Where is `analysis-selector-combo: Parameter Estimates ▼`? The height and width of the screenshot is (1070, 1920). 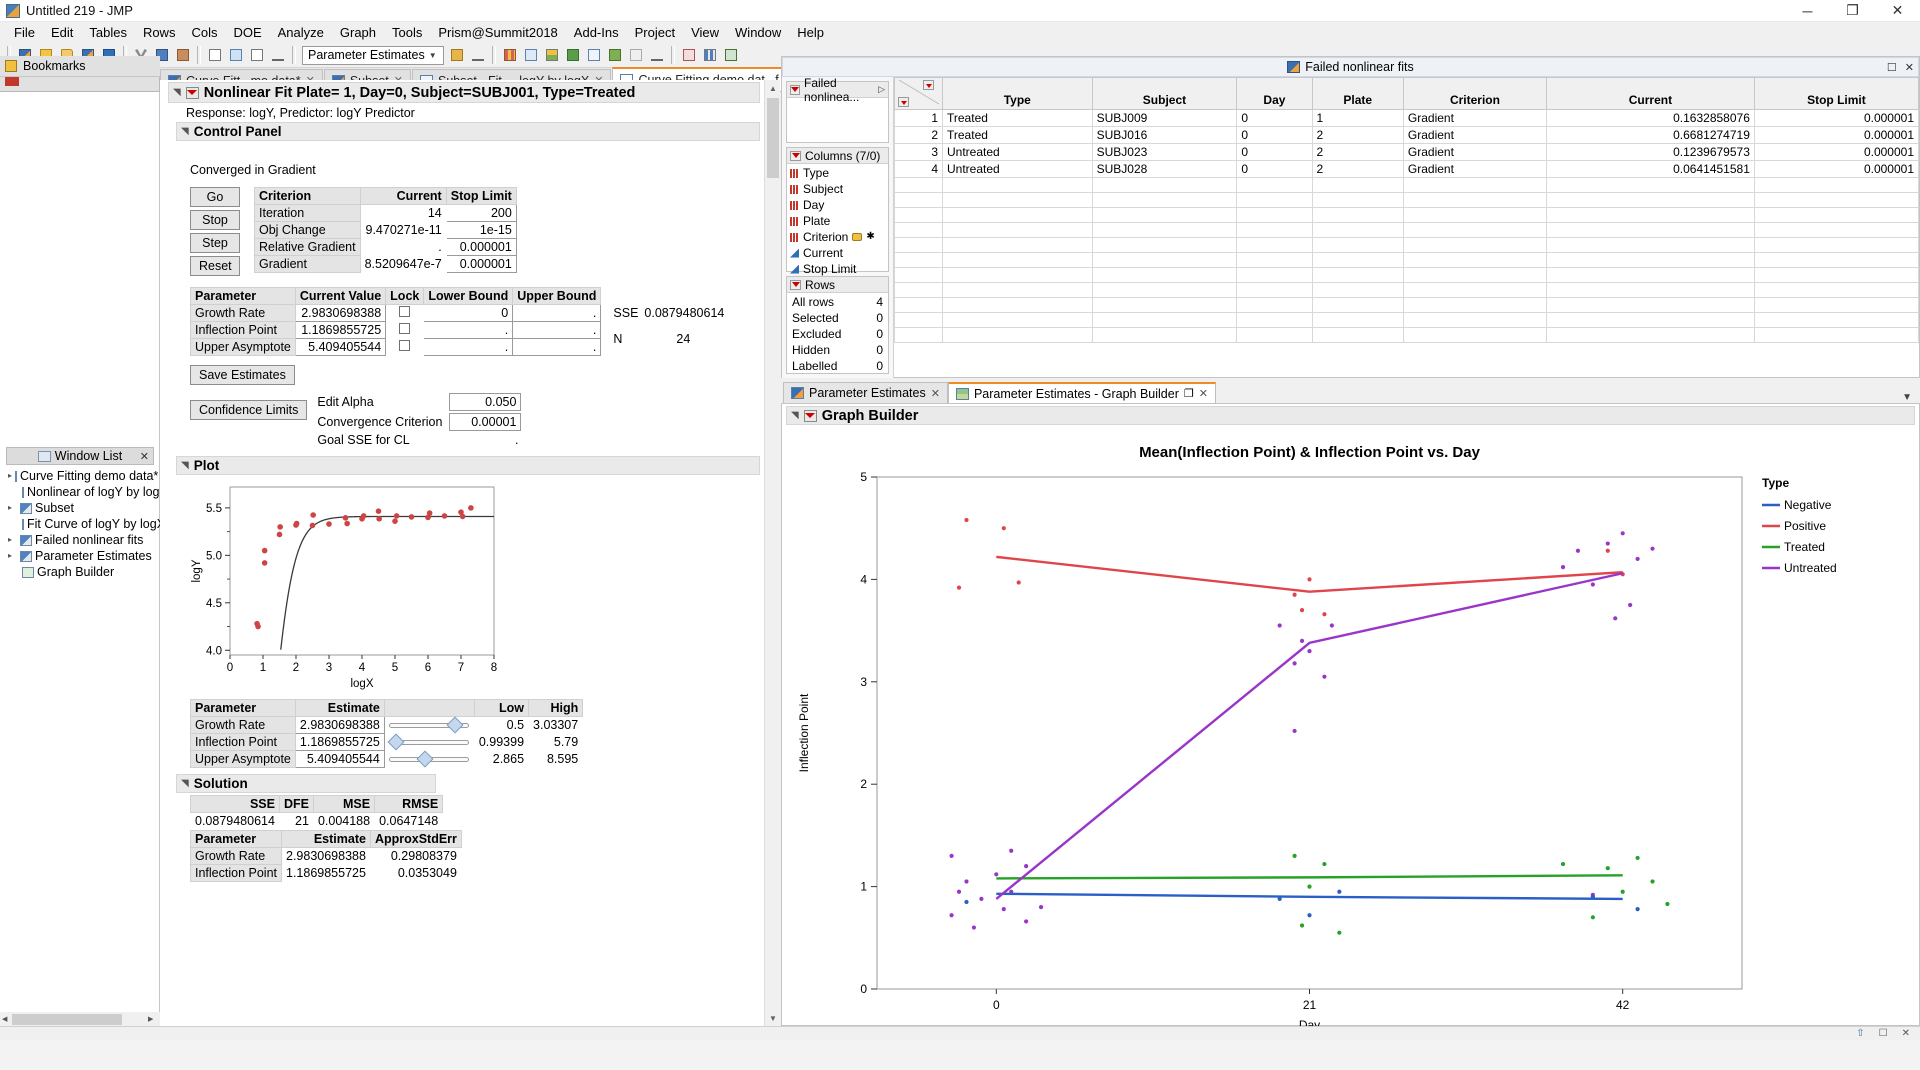 analysis-selector-combo: Parameter Estimates ▼ is located at coordinates (373, 55).